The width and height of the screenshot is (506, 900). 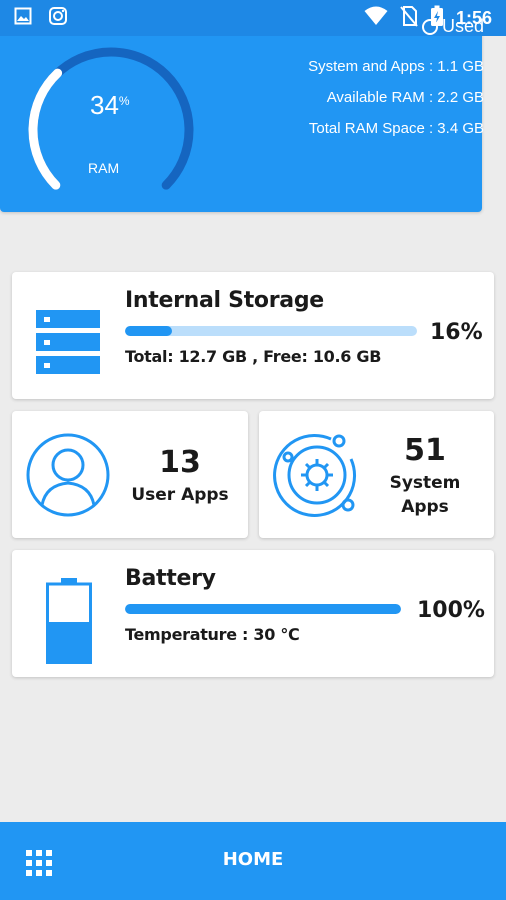 I want to click on used-legend-label: Used, so click(x=462, y=26).